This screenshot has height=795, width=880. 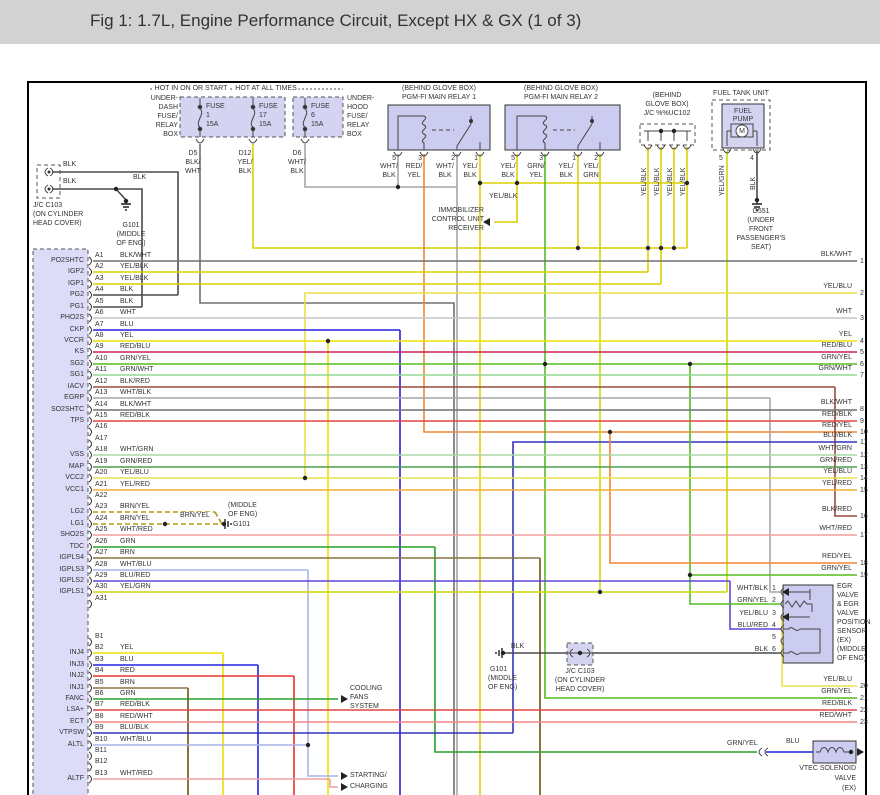 What do you see at coordinates (357, 107) in the screenshot?
I see `diagram-label: HOOD` at bounding box center [357, 107].